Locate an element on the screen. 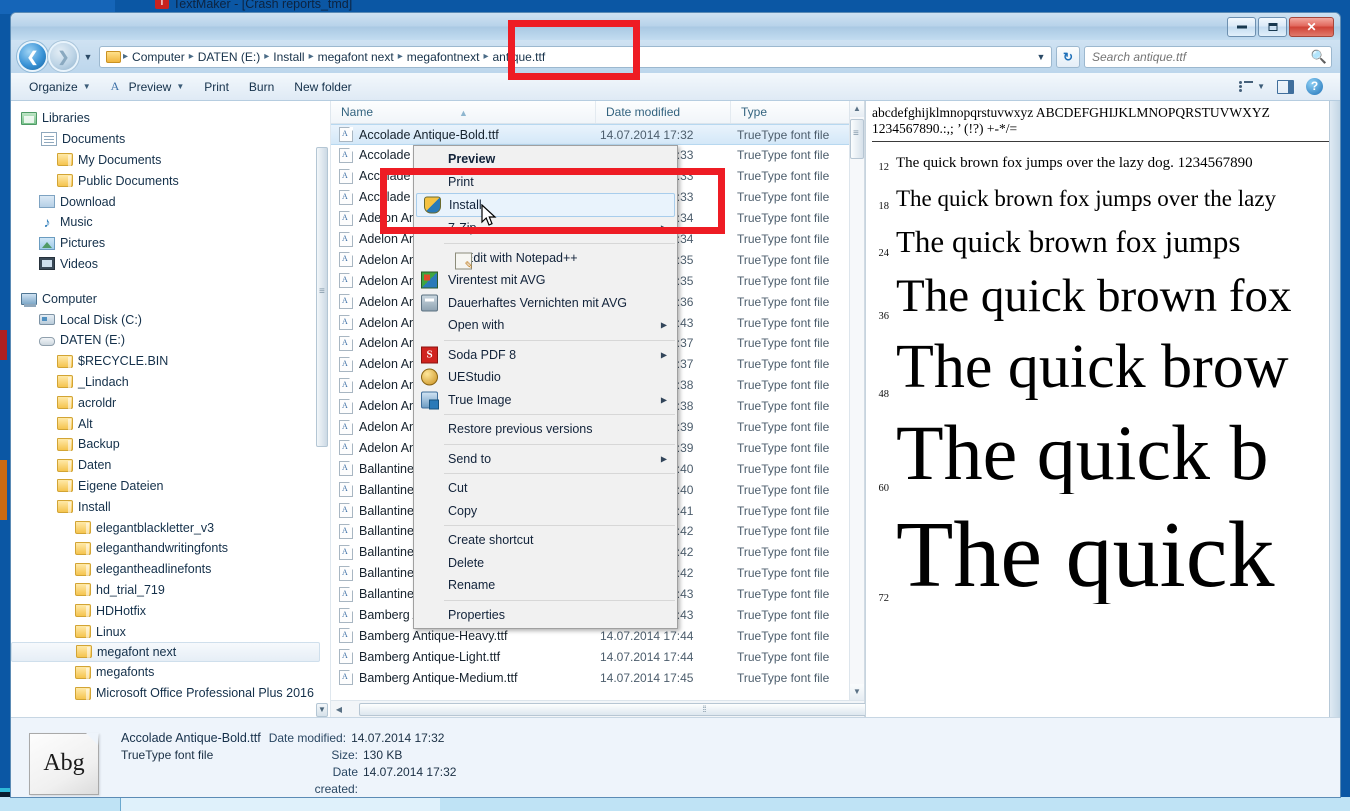 This screenshot has height=811, width=1350. tree-item-microsoft-office-professional-plus-2016: Microsoft Office Professional Plus 2016 is located at coordinates (170, 693).